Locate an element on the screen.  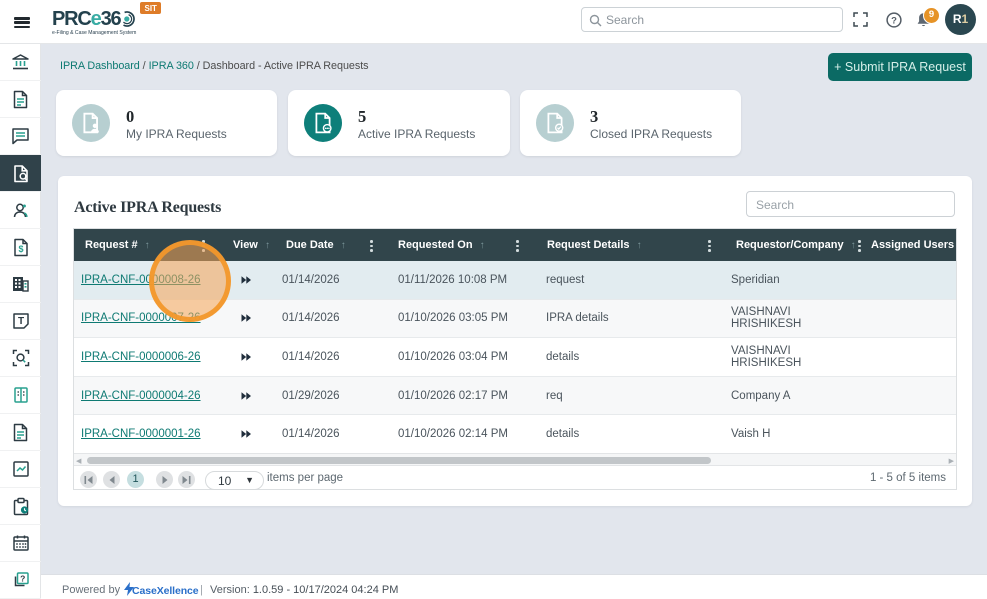
svg-text: T is located at coordinates (20, 321).